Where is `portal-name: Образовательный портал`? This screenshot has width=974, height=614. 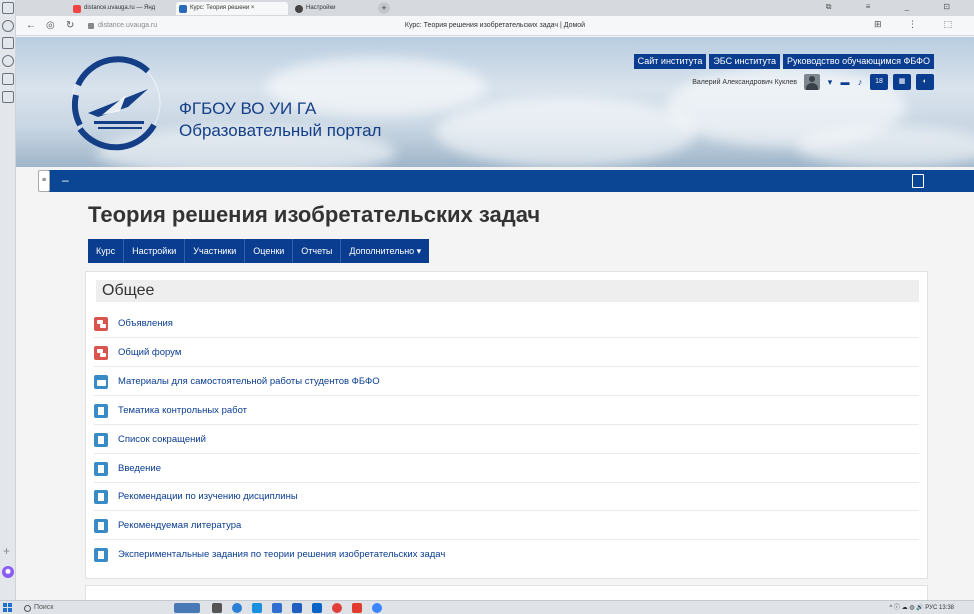 portal-name: Образовательный портал is located at coordinates (280, 131).